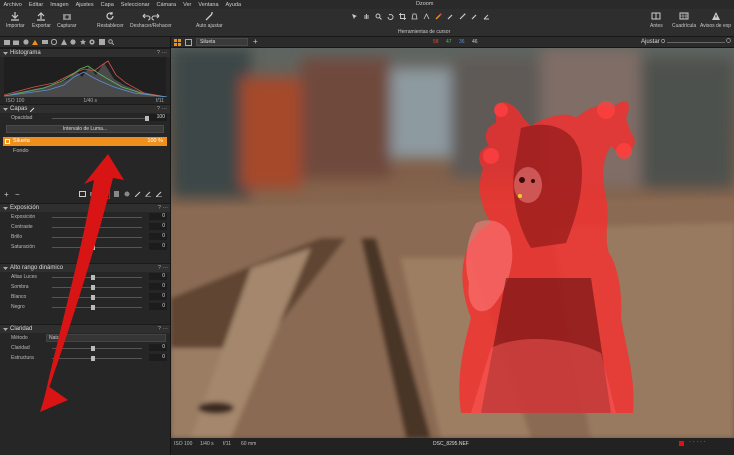  Describe the element at coordinates (85, 141) in the screenshot. I see `layer-item-silueta: Silueta 100 %` at that location.